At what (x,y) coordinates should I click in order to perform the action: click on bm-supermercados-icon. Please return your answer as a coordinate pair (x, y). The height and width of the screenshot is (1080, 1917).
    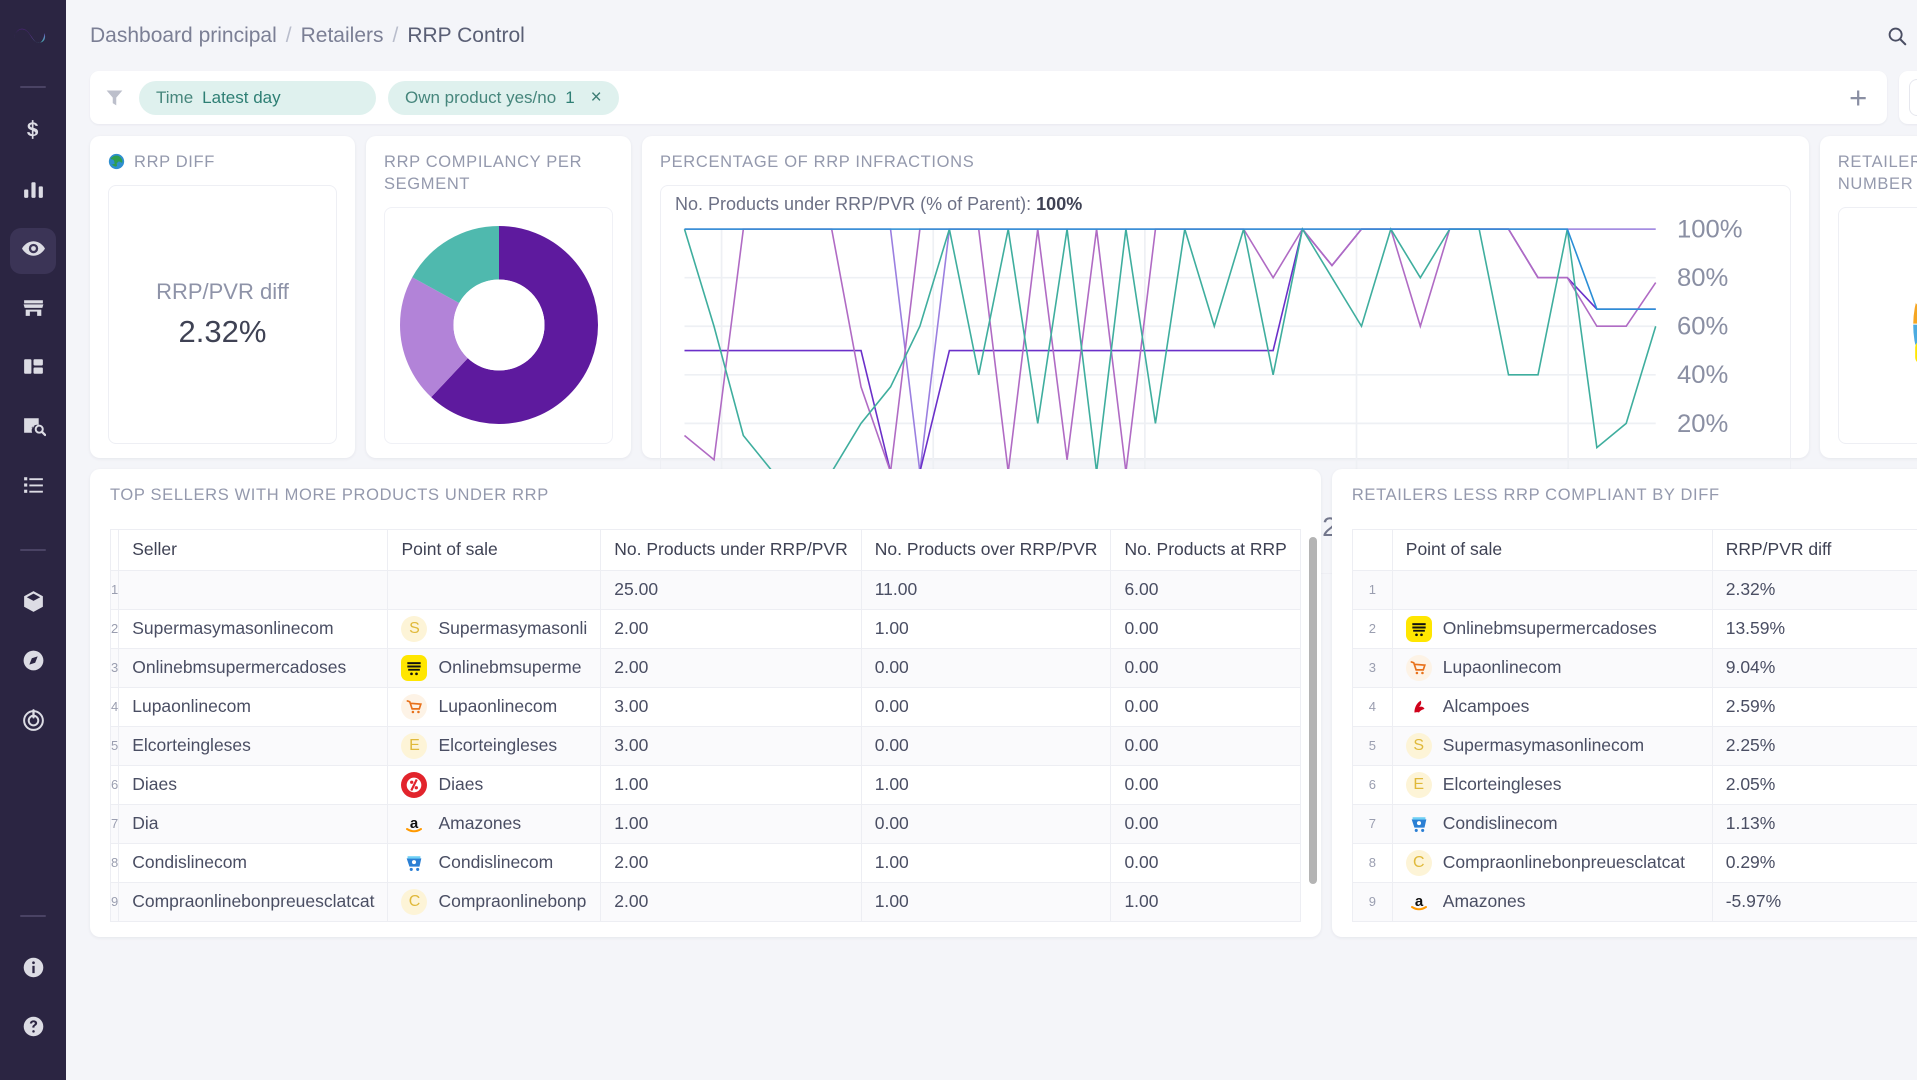
    Looking at the image, I should click on (1418, 628).